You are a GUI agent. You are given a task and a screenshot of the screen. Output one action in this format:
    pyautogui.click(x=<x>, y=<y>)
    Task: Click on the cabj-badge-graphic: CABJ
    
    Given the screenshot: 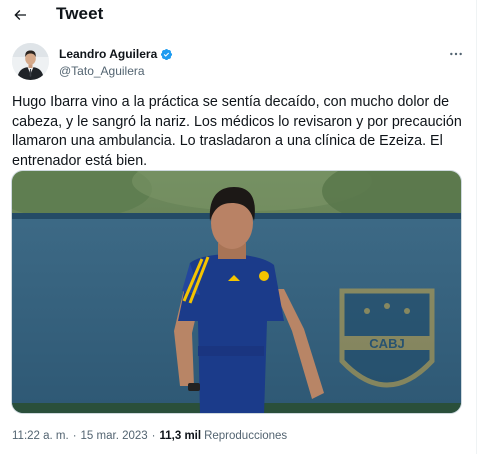 What is the action you would take?
    pyautogui.click(x=387, y=338)
    